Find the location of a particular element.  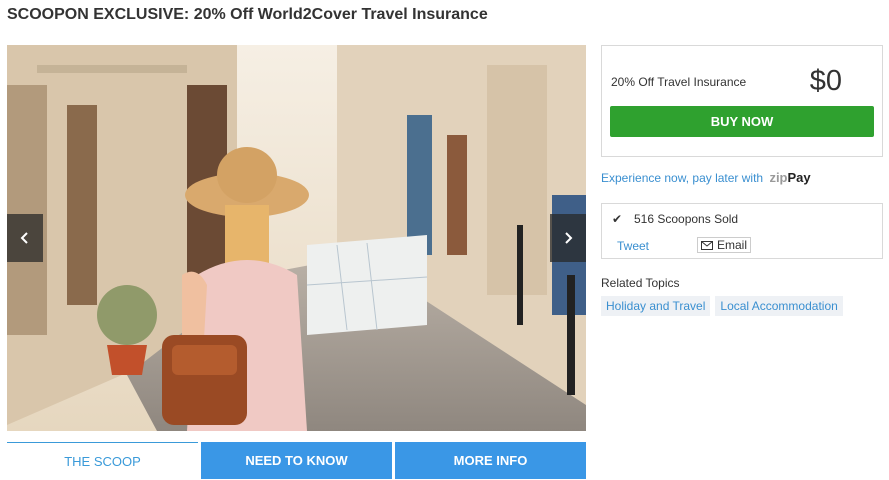

email-button: Email is located at coordinates (724, 245).